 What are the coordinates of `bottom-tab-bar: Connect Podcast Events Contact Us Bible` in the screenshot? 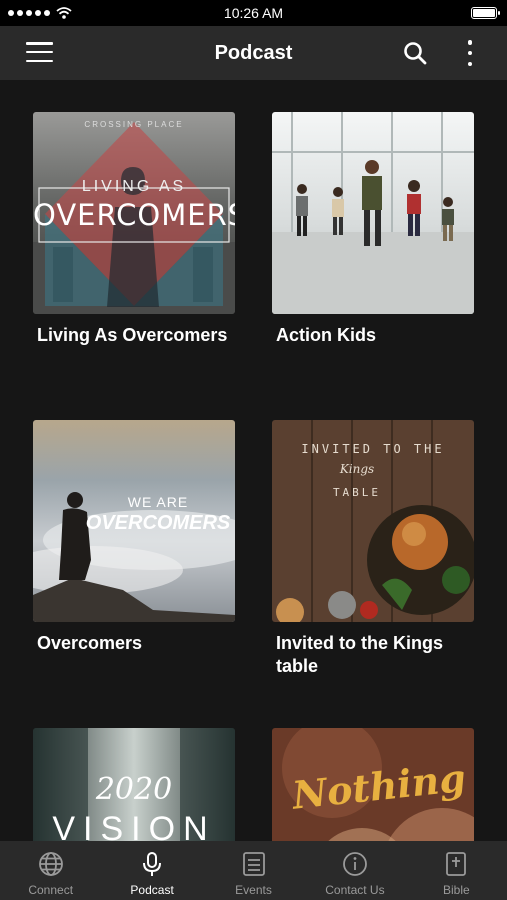 It's located at (253, 870).